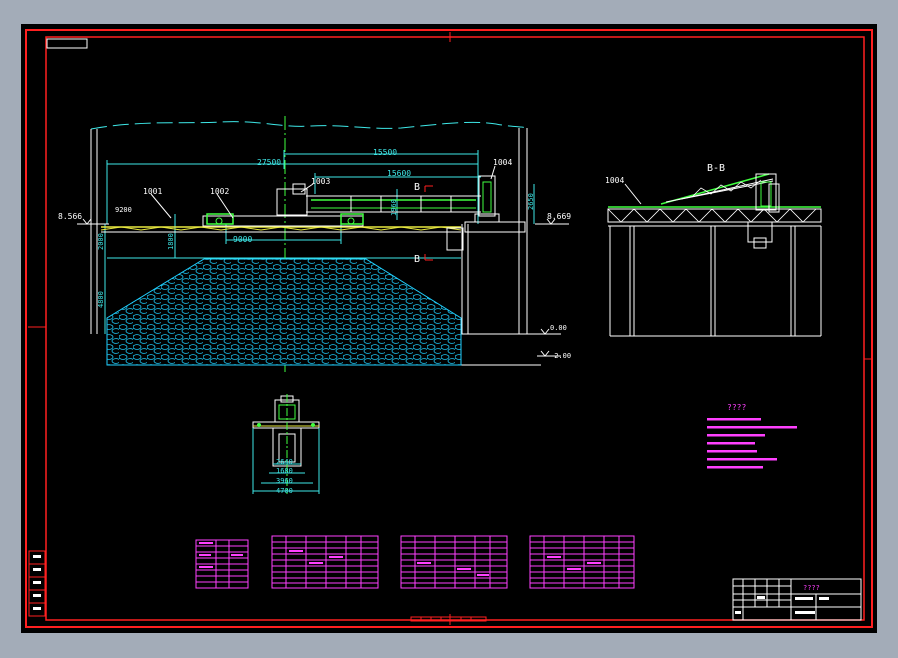 This screenshot has height=658, width=898. What do you see at coordinates (284, 481) in the screenshot?
I see `dim-3960: 3960` at bounding box center [284, 481].